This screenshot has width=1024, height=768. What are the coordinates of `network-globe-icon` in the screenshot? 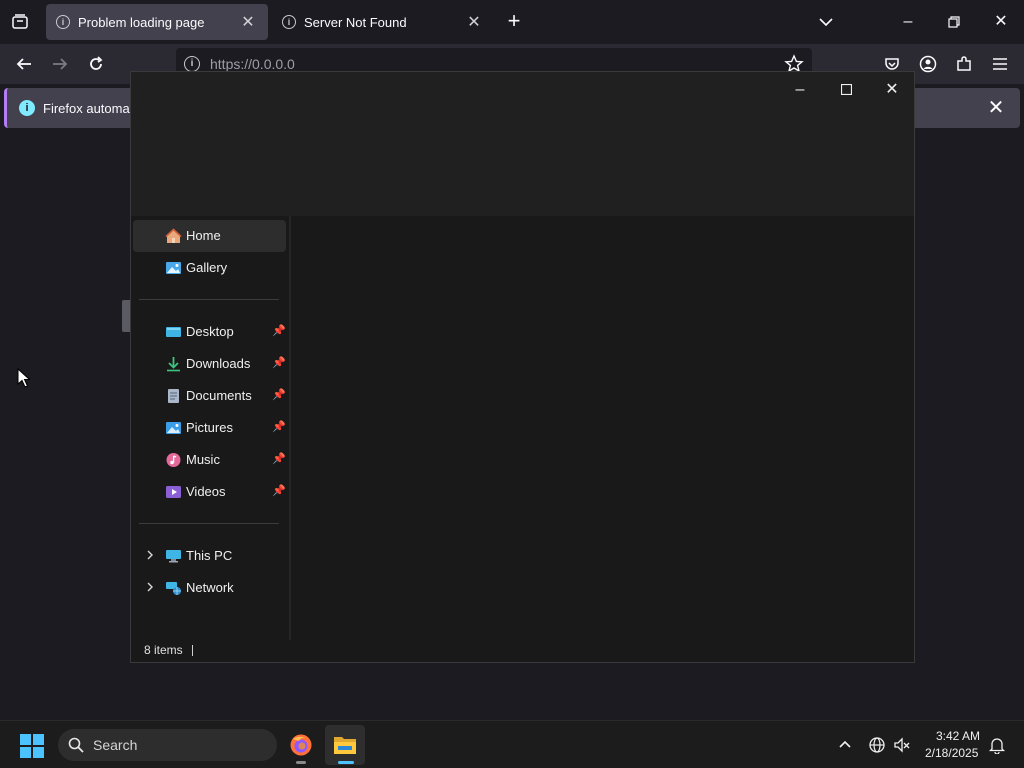 It's located at (877, 745).